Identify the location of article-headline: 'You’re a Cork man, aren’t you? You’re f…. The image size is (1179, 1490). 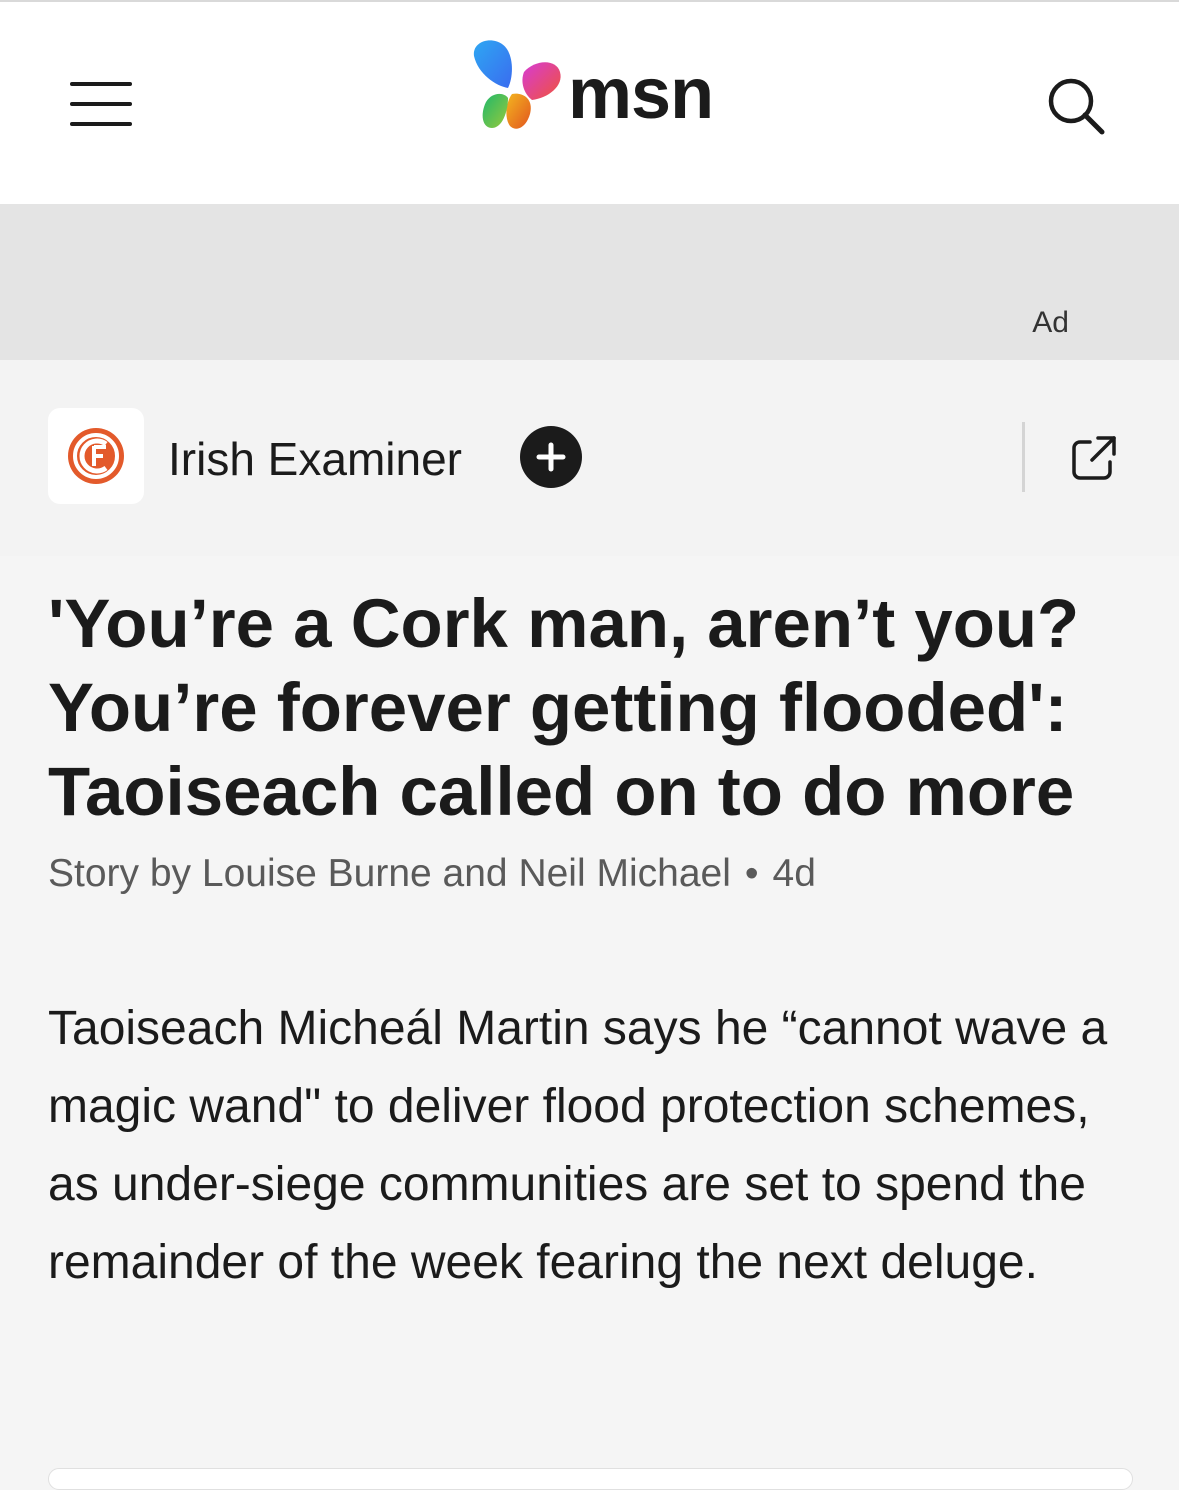
(564, 707).